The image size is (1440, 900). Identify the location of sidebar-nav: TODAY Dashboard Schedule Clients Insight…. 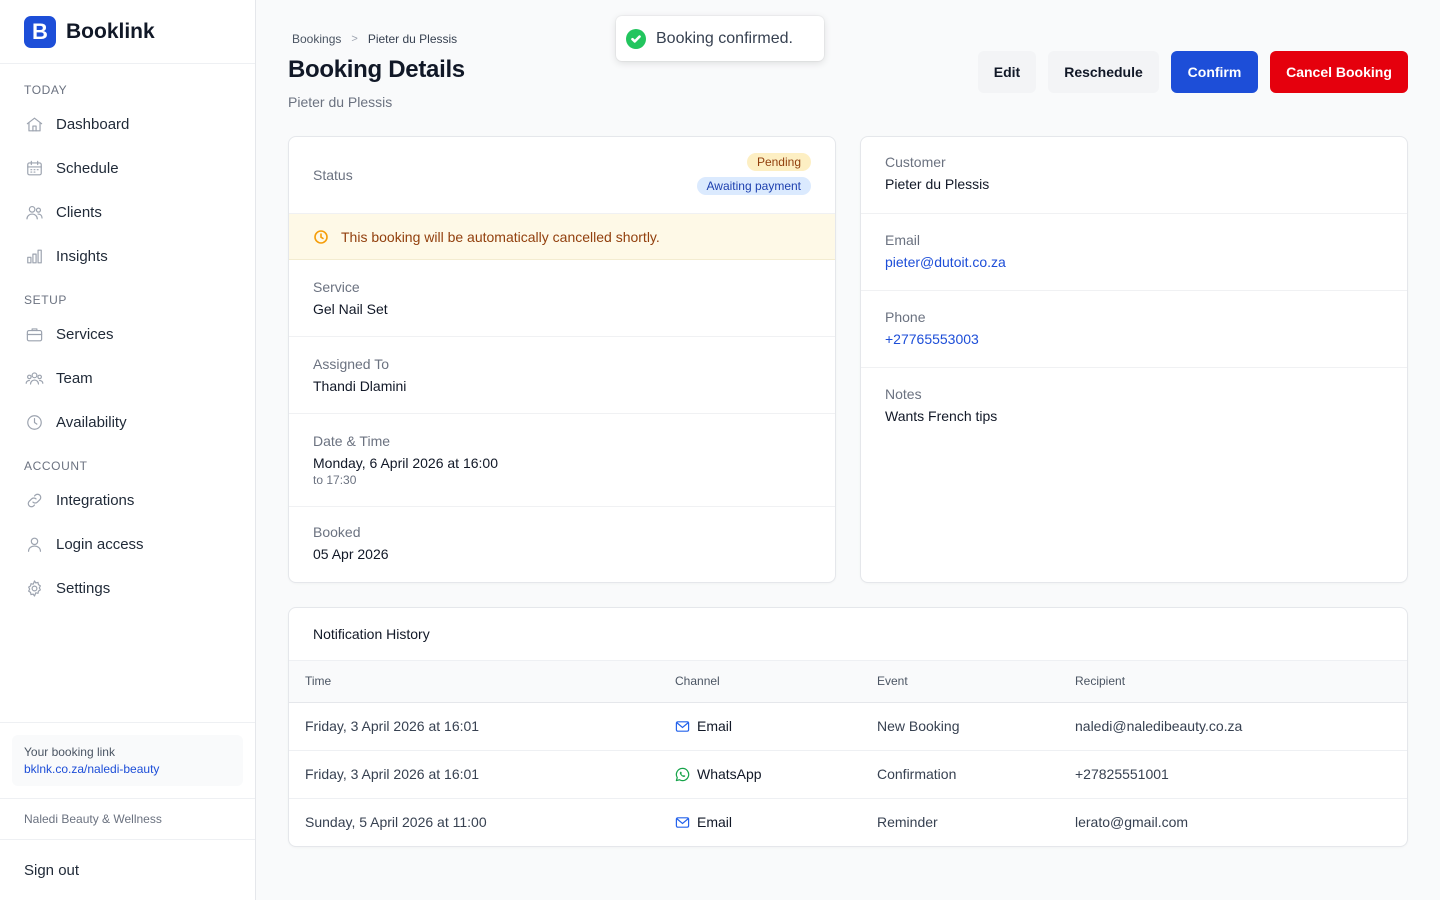
(127, 337).